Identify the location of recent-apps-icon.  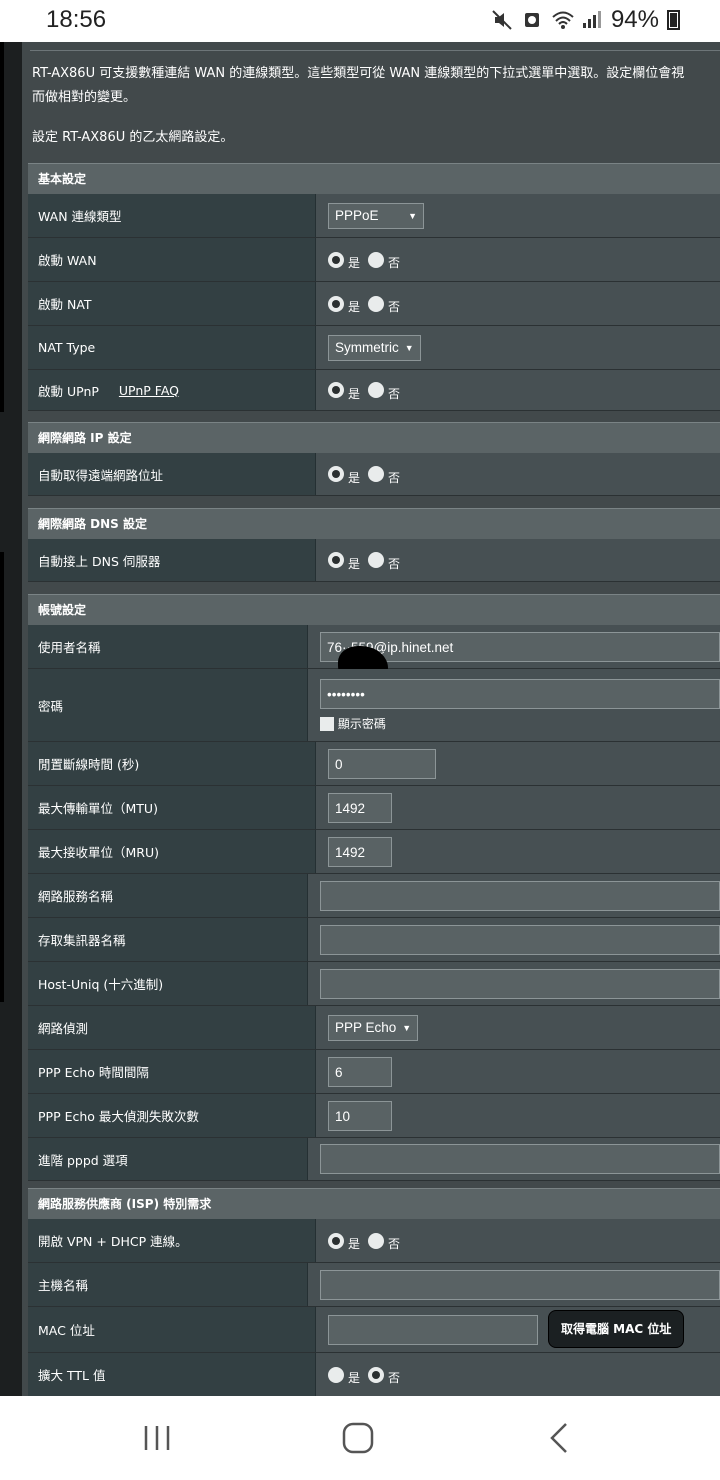
(158, 1438).